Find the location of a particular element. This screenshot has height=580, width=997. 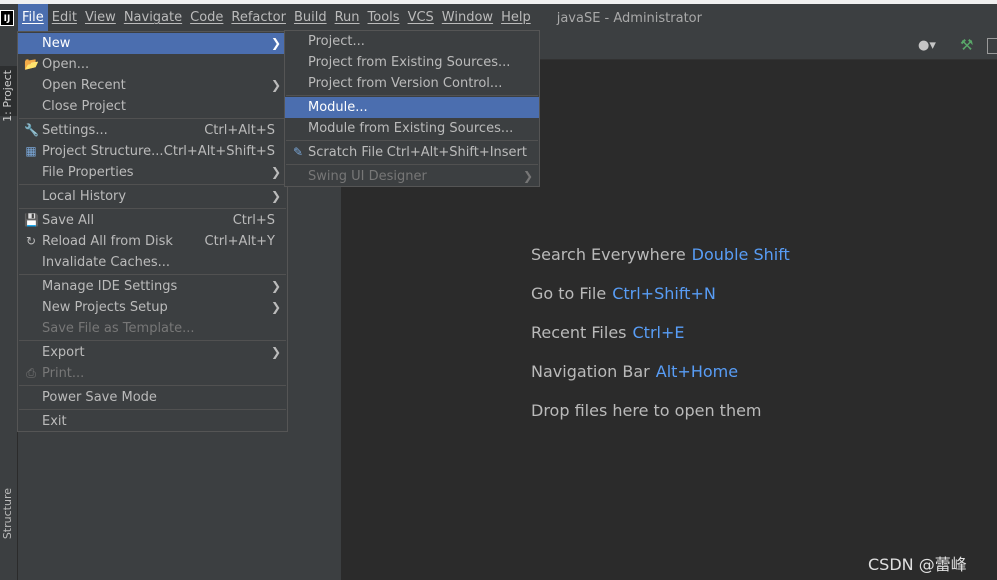

hint-recent-files: Recent Files Ctrl+E is located at coordinates (607, 332).